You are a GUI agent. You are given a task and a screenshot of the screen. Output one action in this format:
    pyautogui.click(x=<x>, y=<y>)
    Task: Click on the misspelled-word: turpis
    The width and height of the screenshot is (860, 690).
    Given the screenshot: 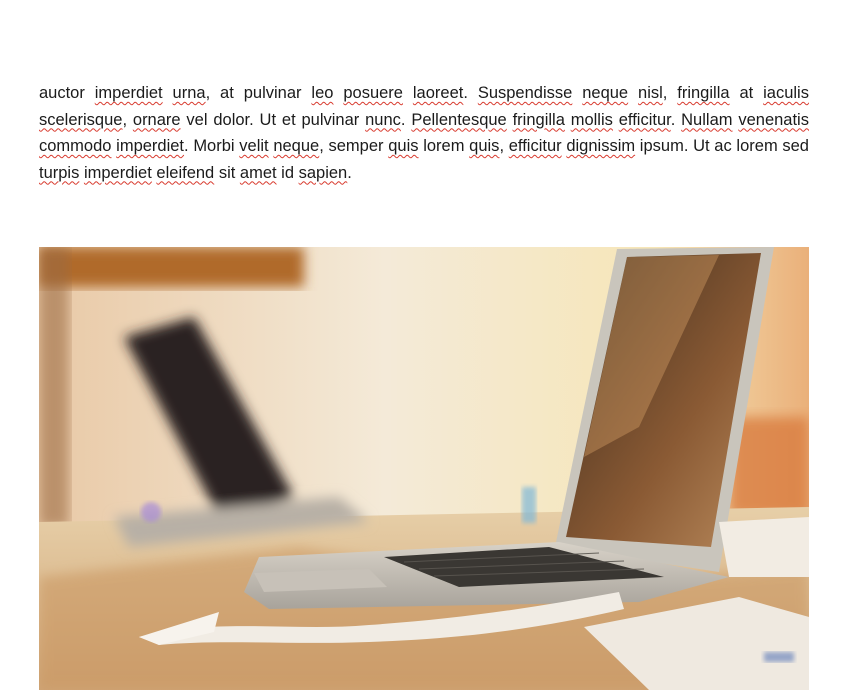 What is the action you would take?
    pyautogui.click(x=59, y=172)
    